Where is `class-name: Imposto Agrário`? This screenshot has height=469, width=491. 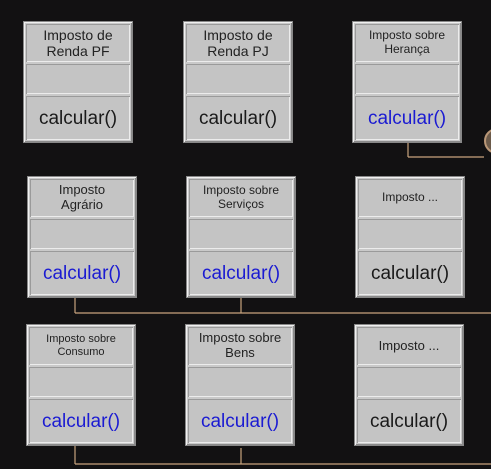 class-name: Imposto Agrário is located at coordinates (82, 197).